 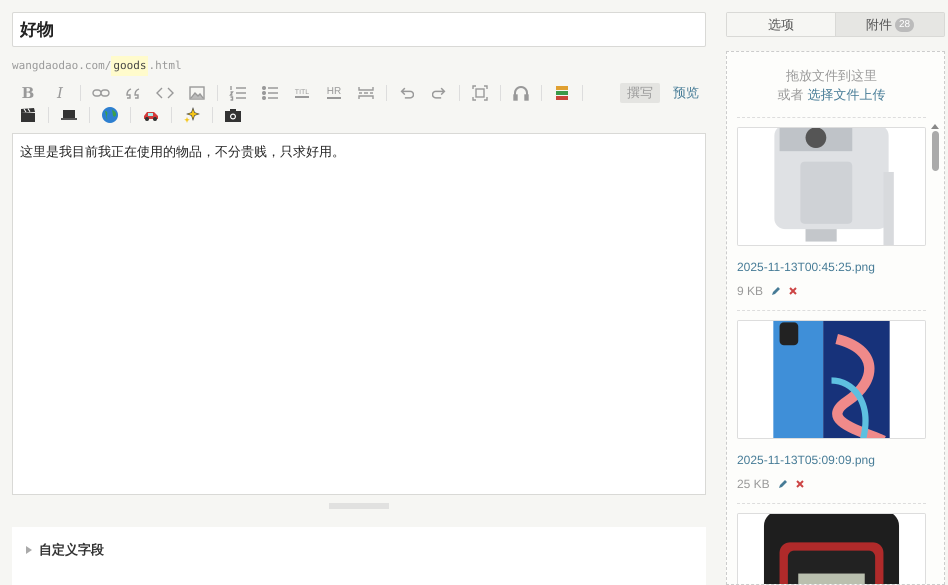 I want to click on globe-icon, so click(x=110, y=115).